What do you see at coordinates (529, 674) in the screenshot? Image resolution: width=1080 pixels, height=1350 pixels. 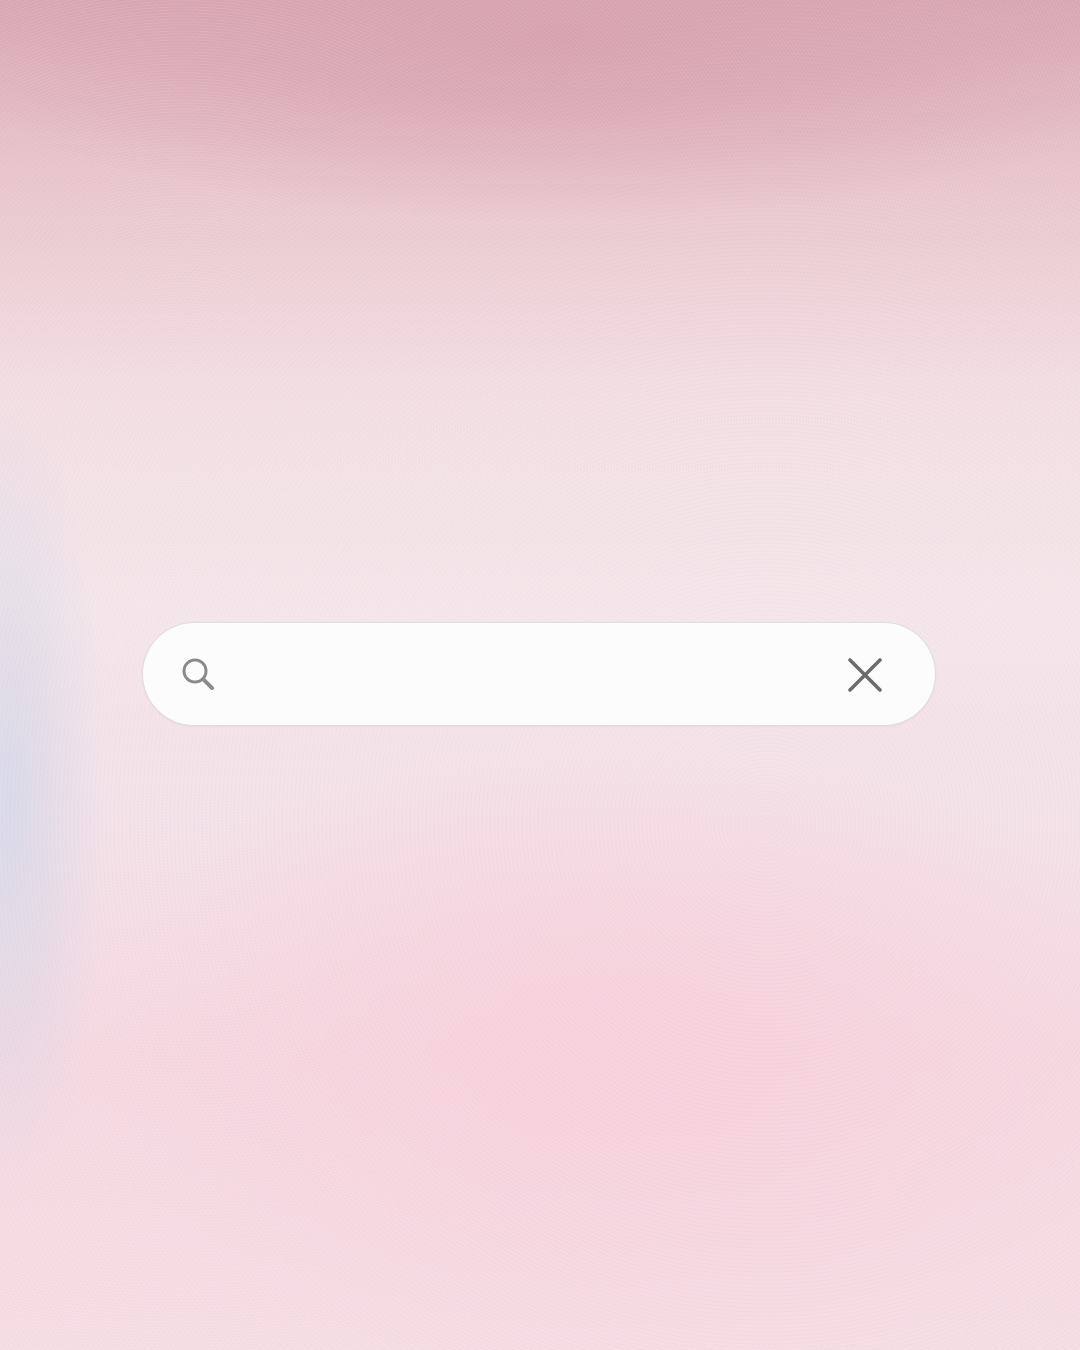 I see `search-input` at bounding box center [529, 674].